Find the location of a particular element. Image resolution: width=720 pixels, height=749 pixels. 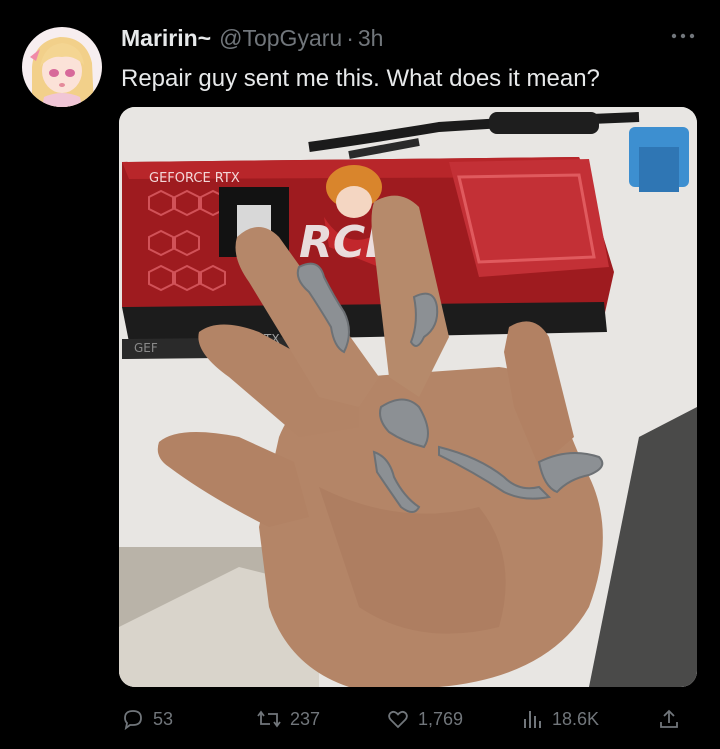

card-text-geforce: GEFORCE RTX is located at coordinates (194, 178).